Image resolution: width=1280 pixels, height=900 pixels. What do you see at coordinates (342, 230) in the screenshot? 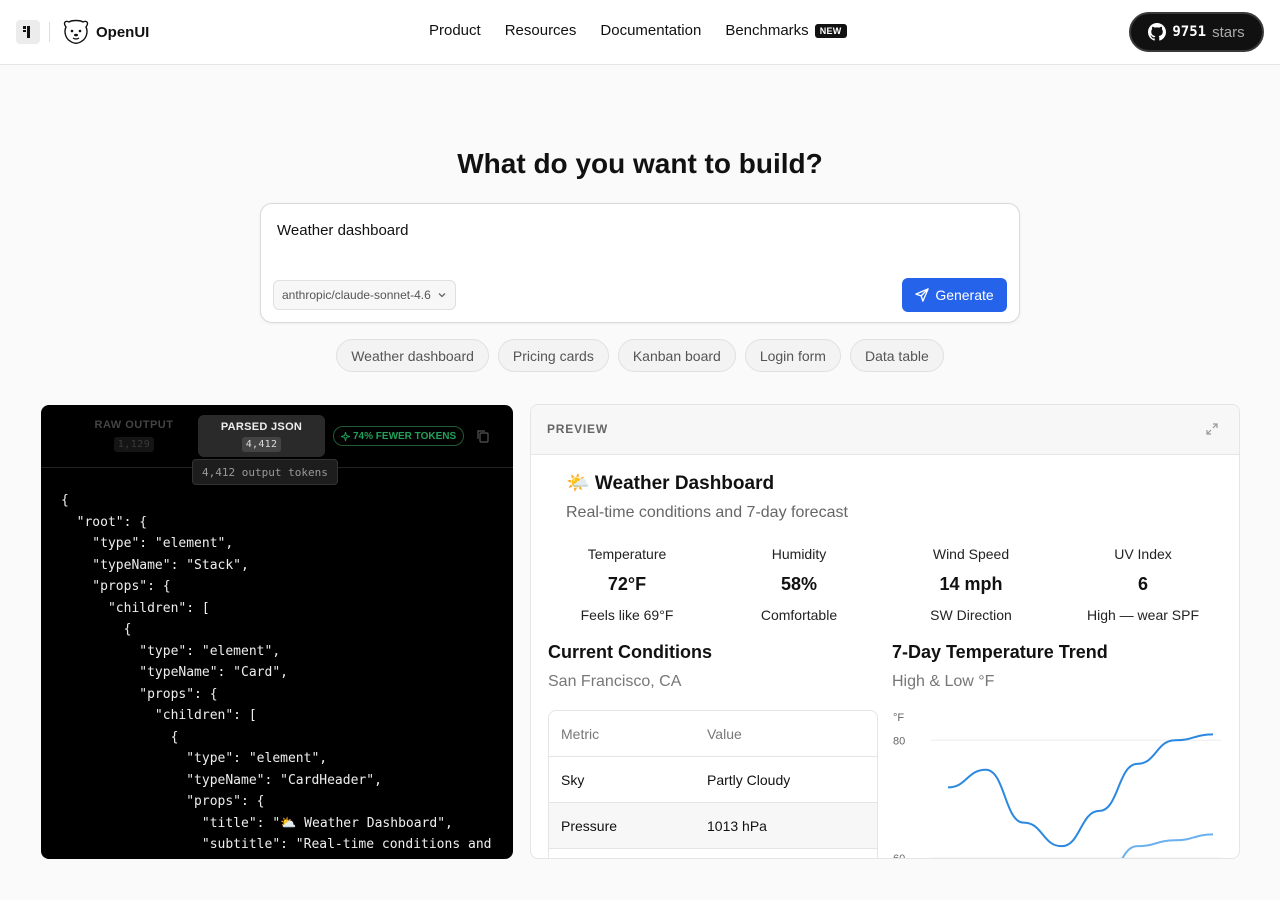
I see `prompt-input: Weather dashboard` at bounding box center [342, 230].